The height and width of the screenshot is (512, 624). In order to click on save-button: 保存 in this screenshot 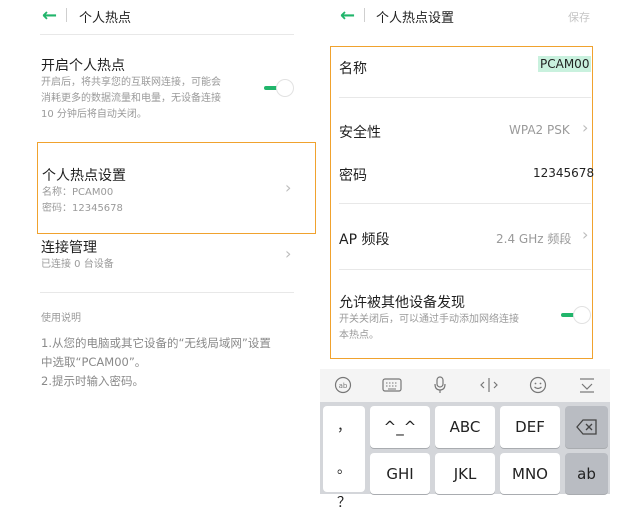, I will do `click(579, 17)`.